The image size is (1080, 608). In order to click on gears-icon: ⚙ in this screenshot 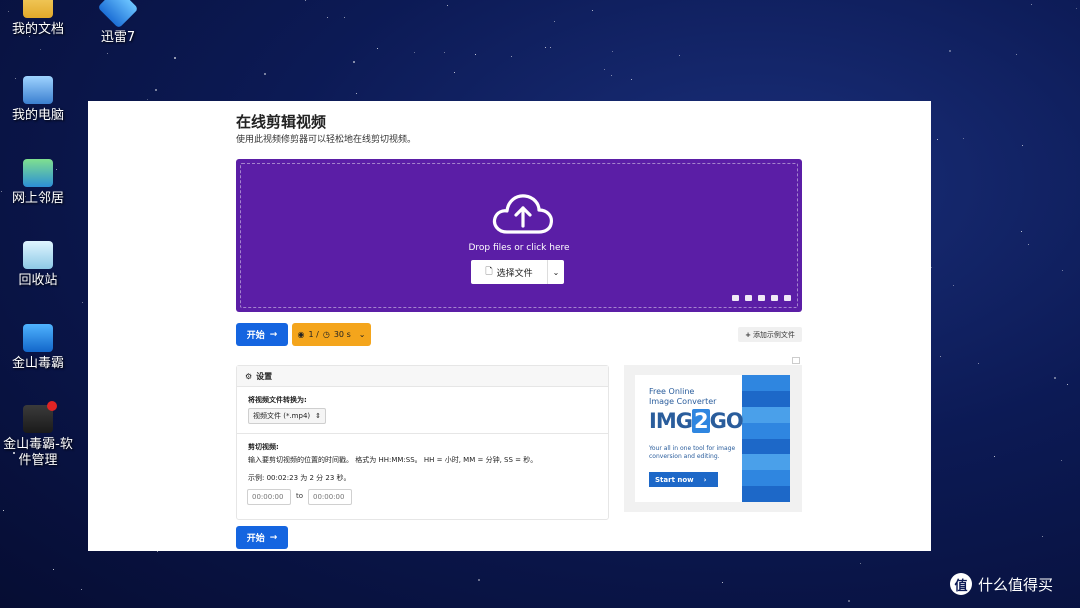, I will do `click(249, 376)`.